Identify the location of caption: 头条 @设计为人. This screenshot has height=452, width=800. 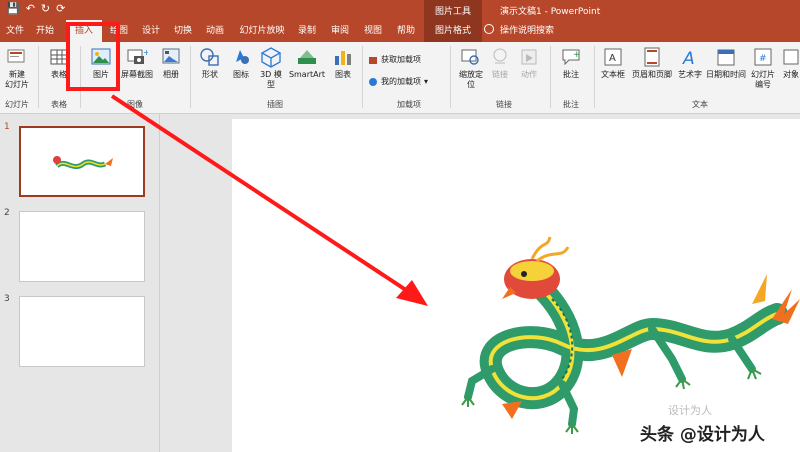
(702, 435).